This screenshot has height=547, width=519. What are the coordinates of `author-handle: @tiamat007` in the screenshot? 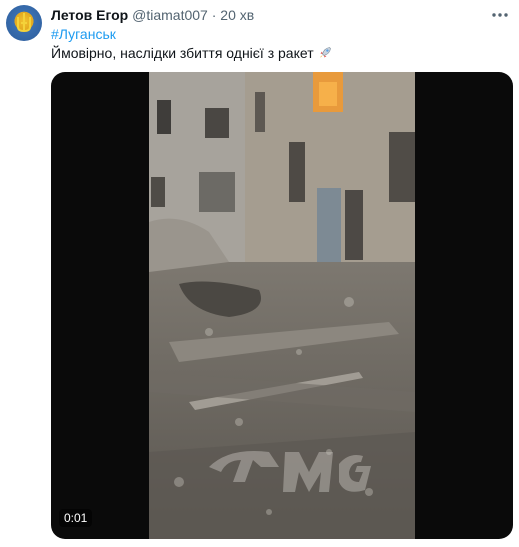 It's located at (170, 15).